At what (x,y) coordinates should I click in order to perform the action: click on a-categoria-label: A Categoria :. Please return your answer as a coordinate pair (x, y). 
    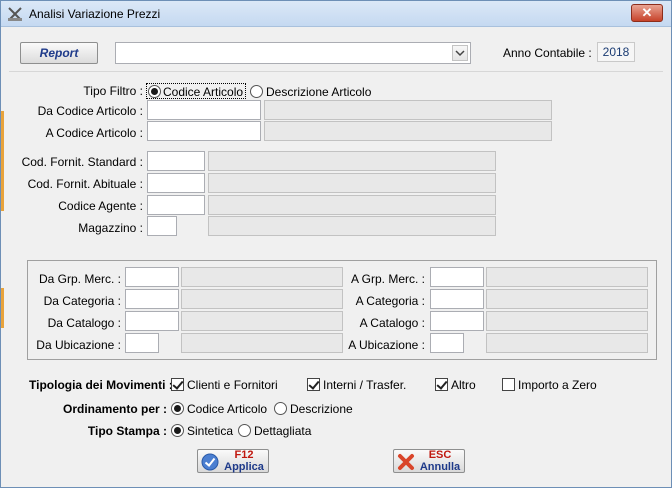
    Looking at the image, I should click on (390, 301).